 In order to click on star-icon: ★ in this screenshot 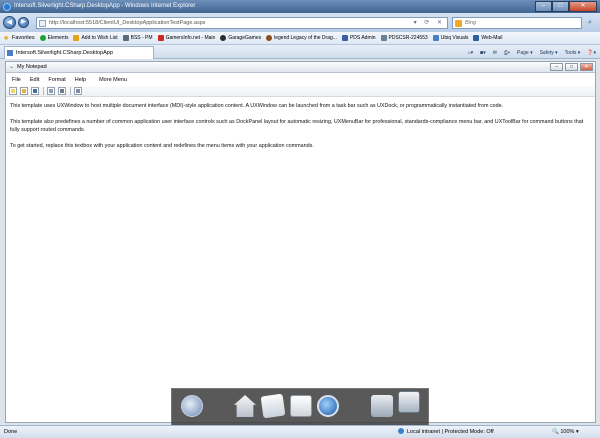, I will do `click(6, 38)`.